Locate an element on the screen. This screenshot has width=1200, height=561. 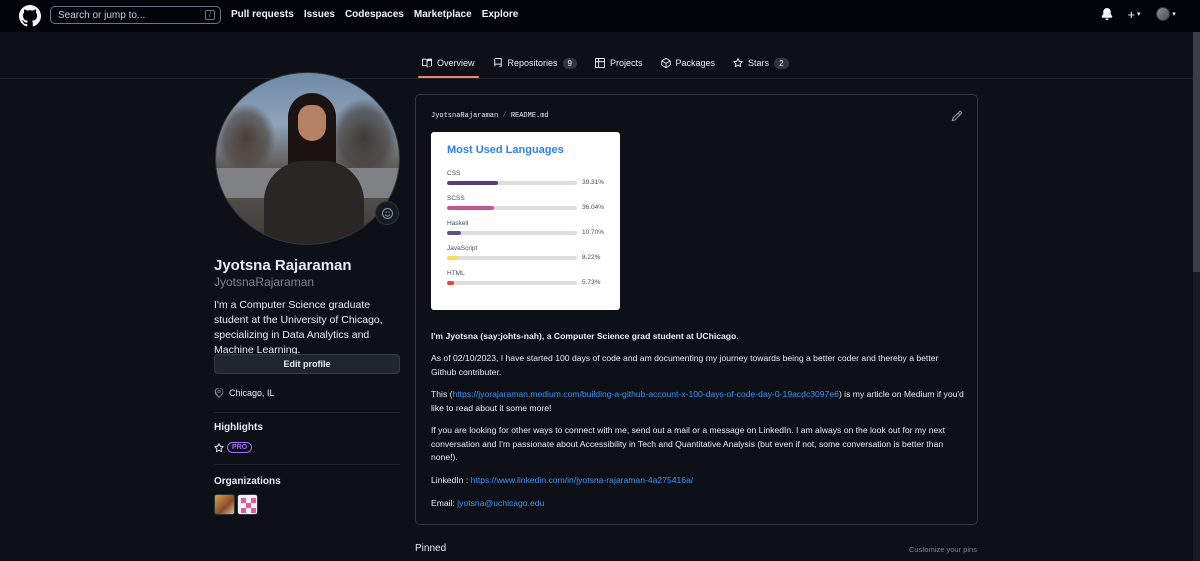
language-name: CSS is located at coordinates (454, 173).